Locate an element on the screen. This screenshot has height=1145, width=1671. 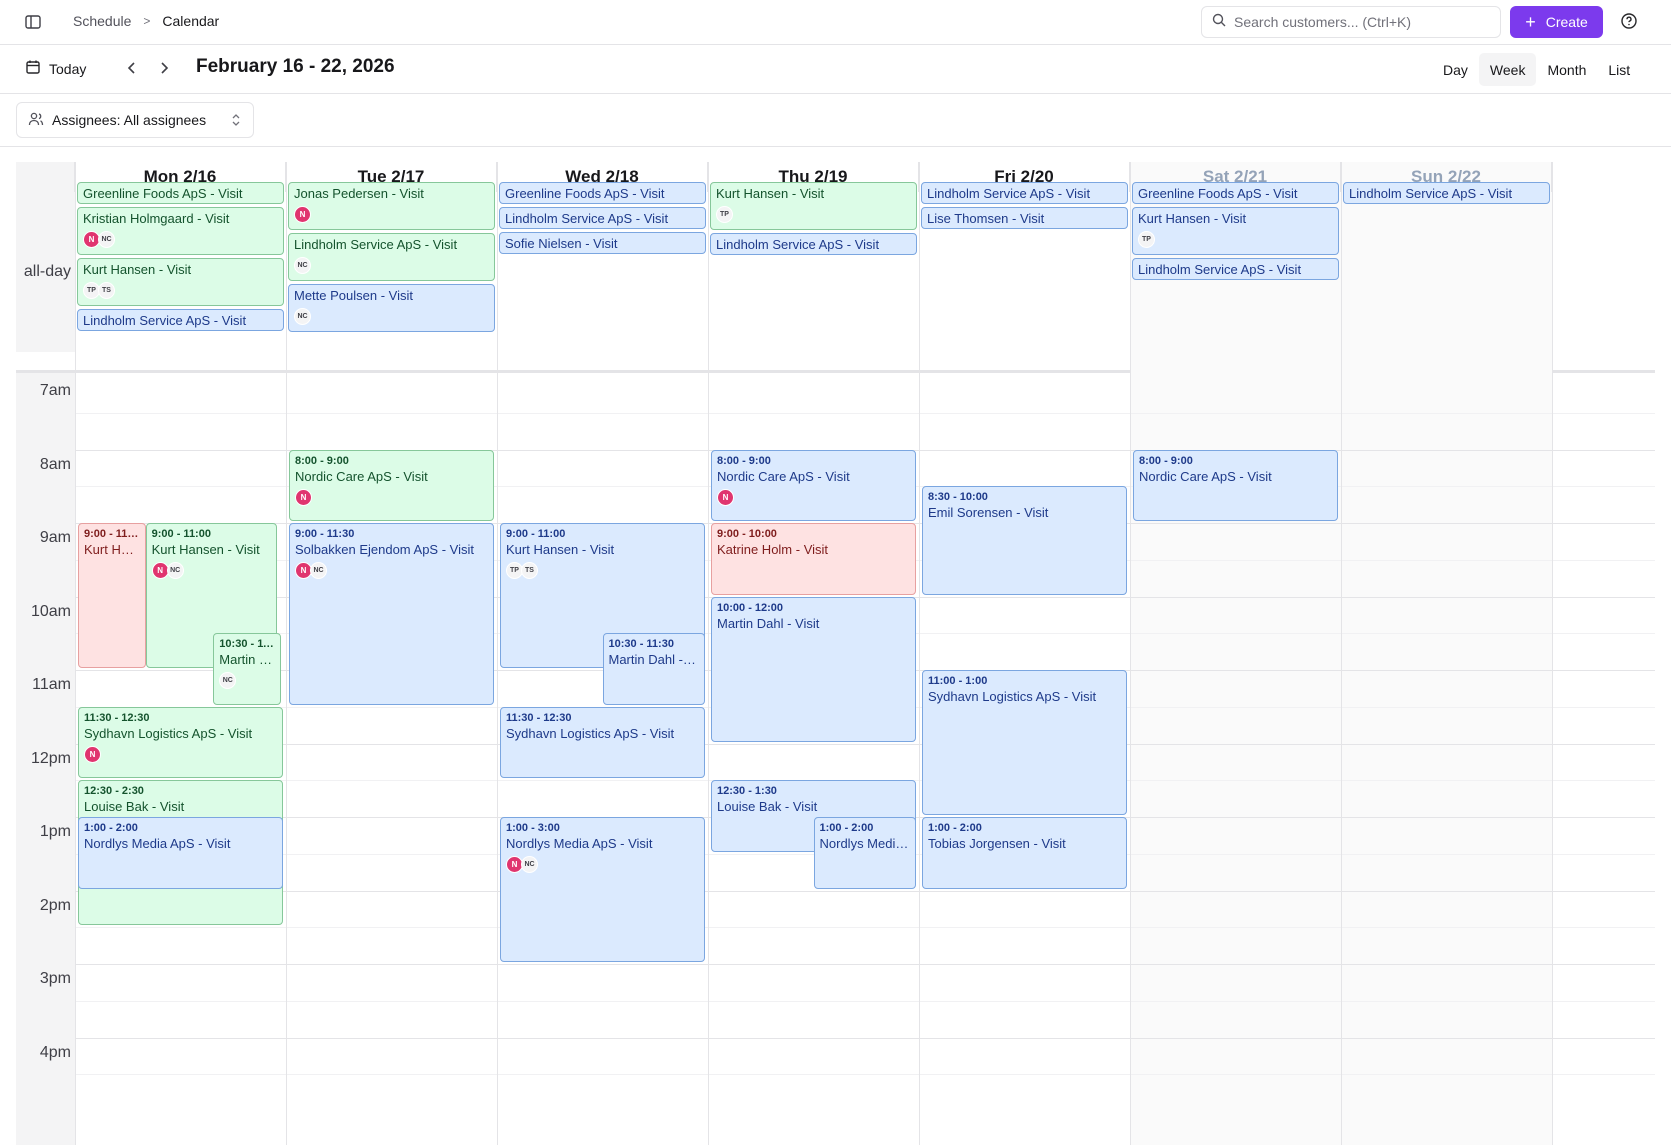
all-day-event: Jonas Pedersen - Visit N is located at coordinates (391, 206).